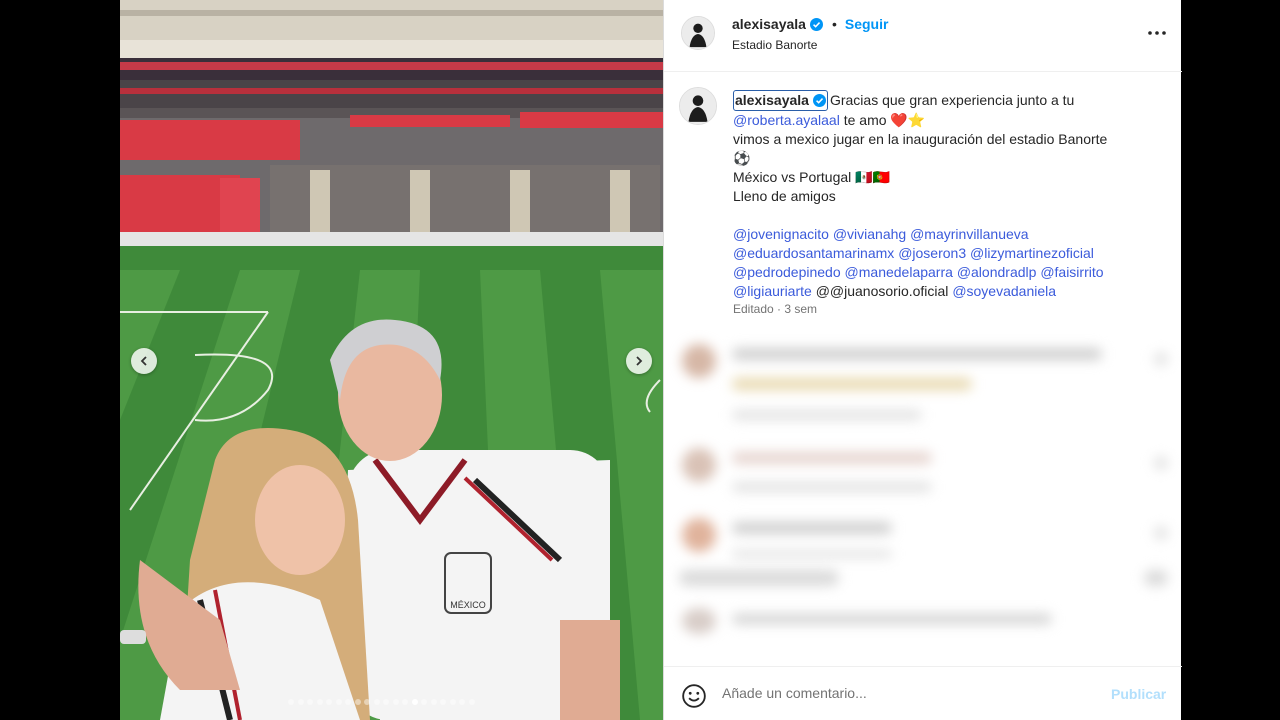 The width and height of the screenshot is (1280, 720). What do you see at coordinates (468, 605) in the screenshot?
I see `jersey-badge-text: MÉXICO` at bounding box center [468, 605].